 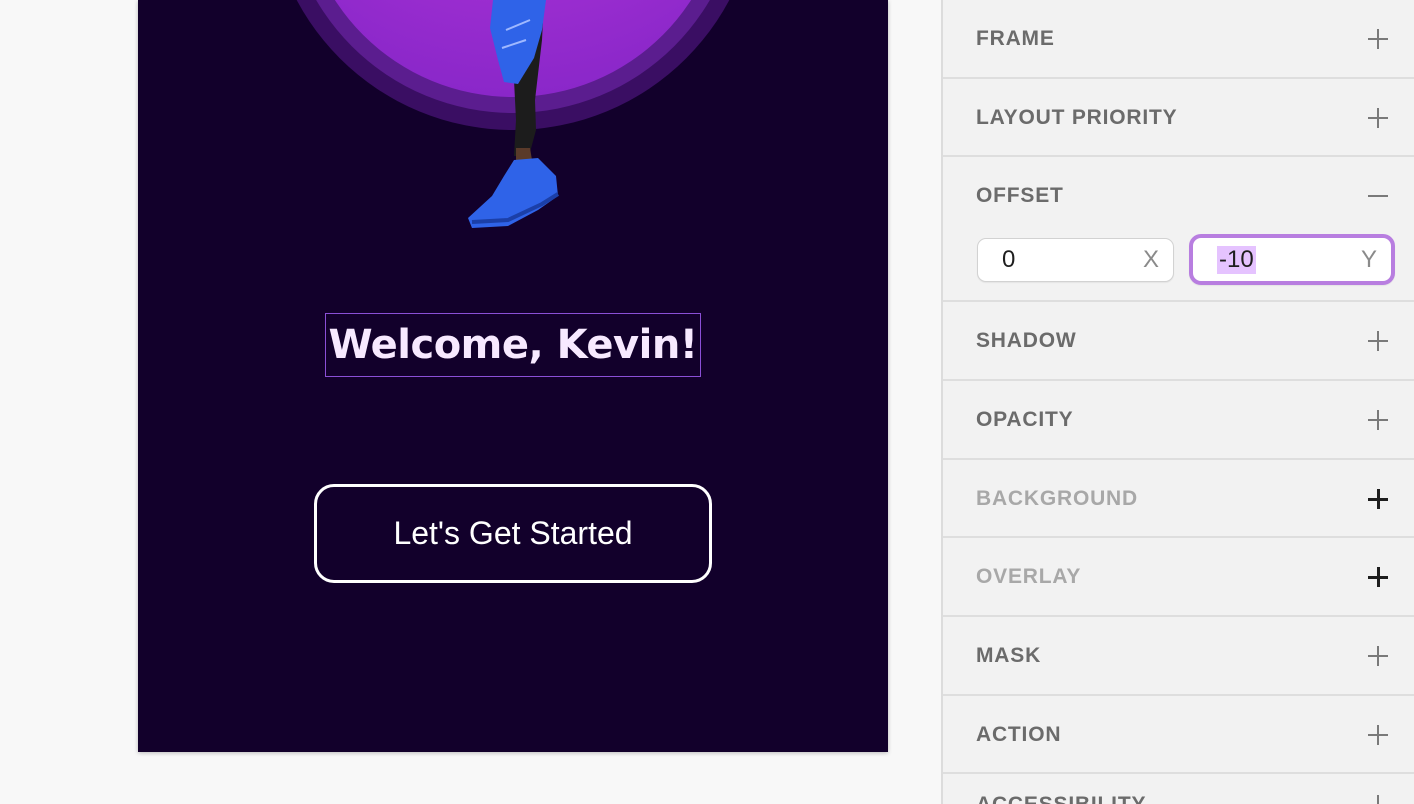 What do you see at coordinates (1077, 117) in the screenshot?
I see `section-title: LAYOUT PRIORITY` at bounding box center [1077, 117].